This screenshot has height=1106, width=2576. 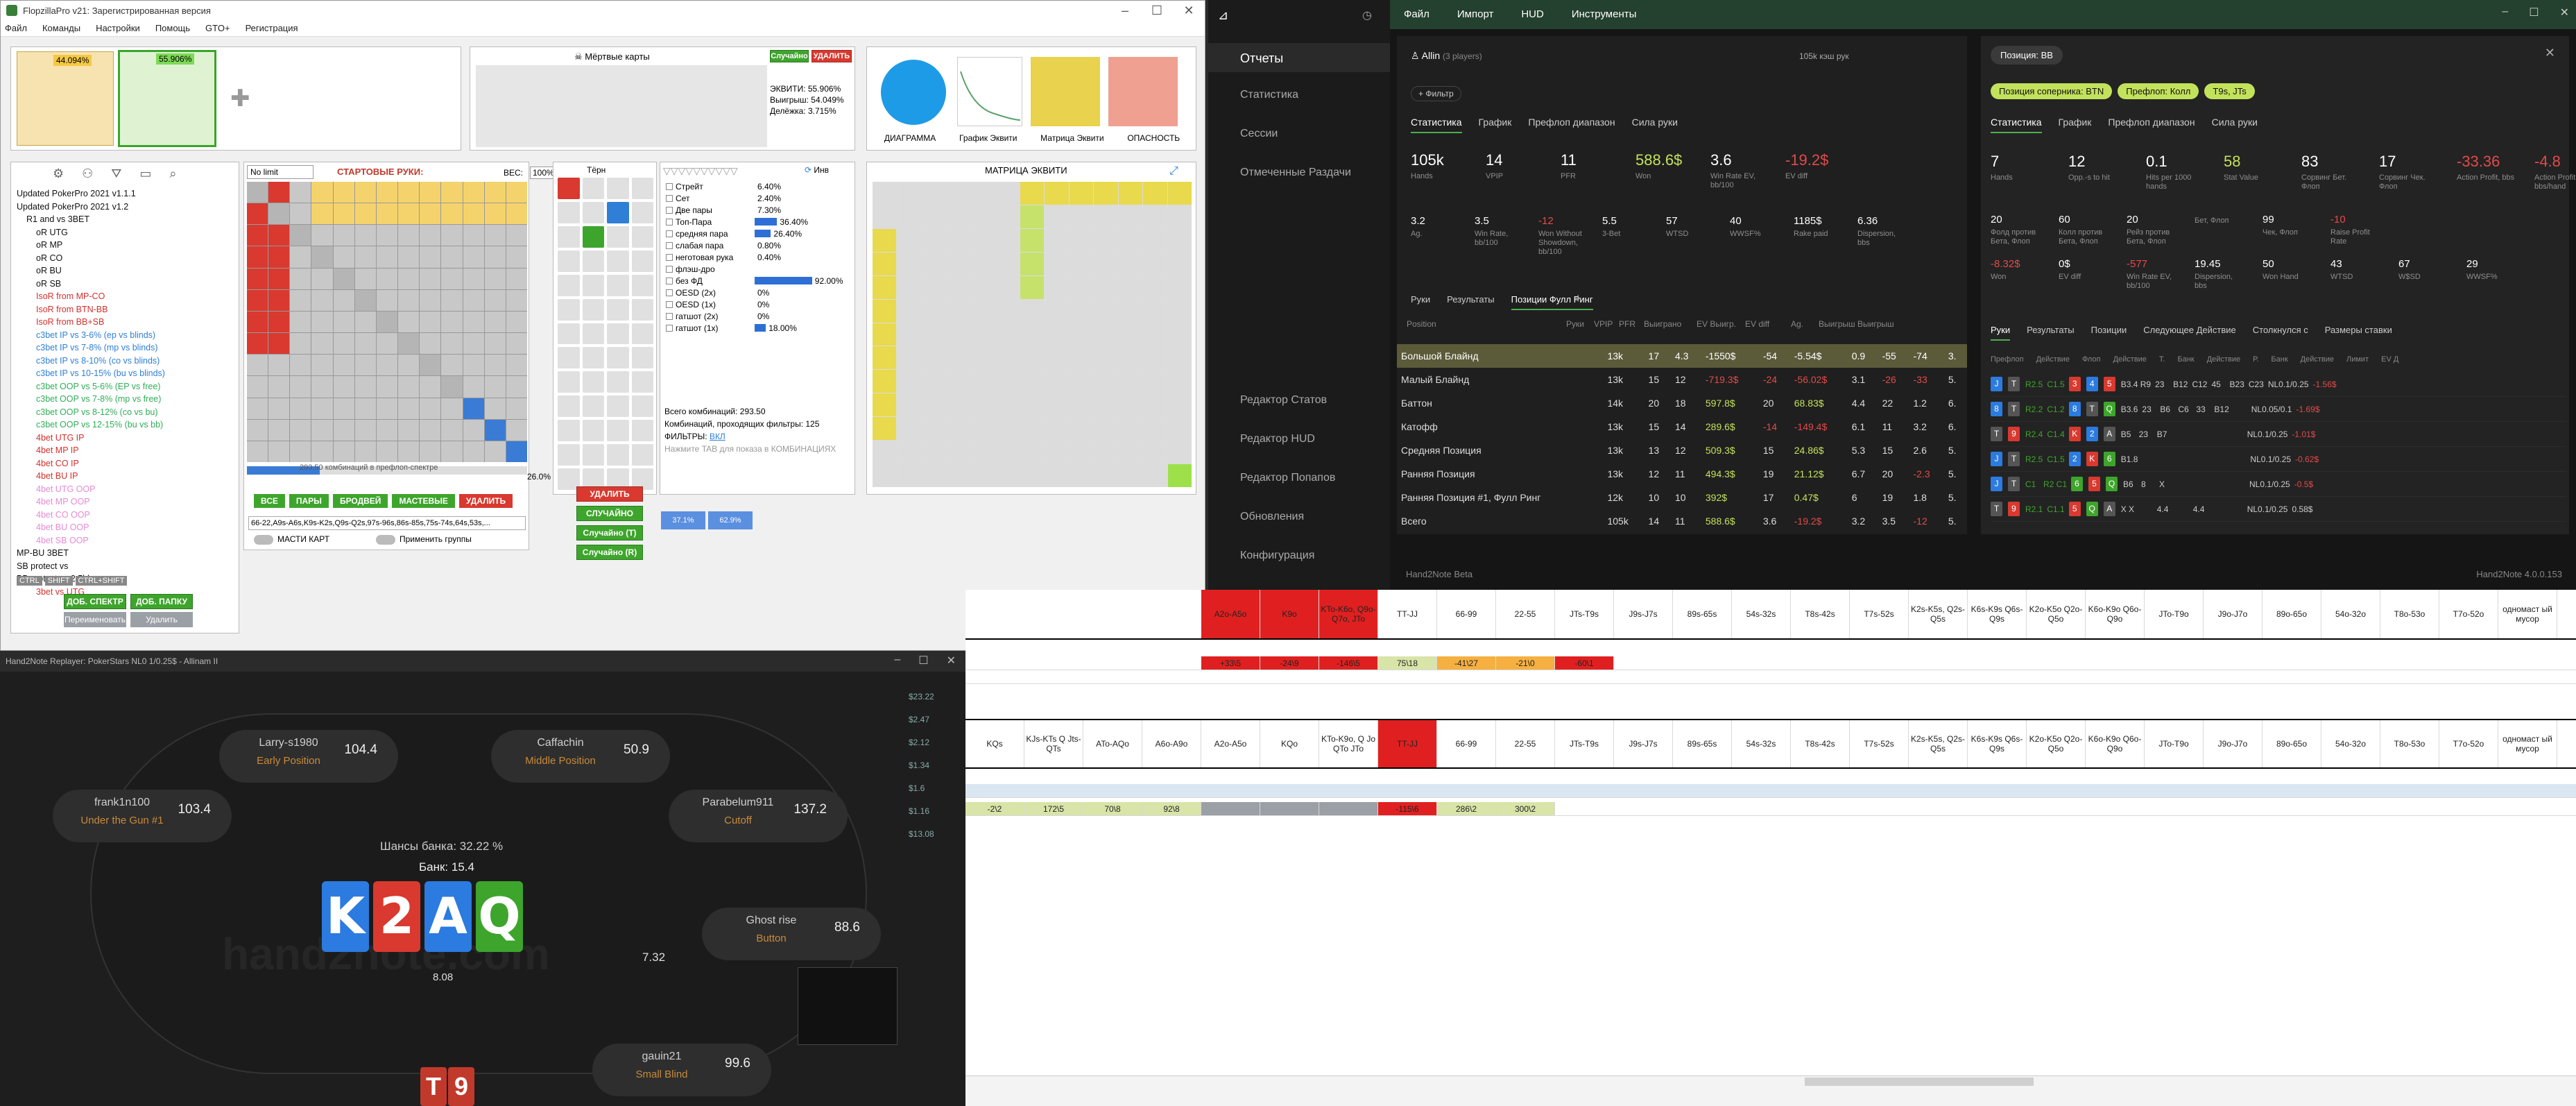 I want to click on tree-item: 4bet CO IP, so click(x=126, y=464).